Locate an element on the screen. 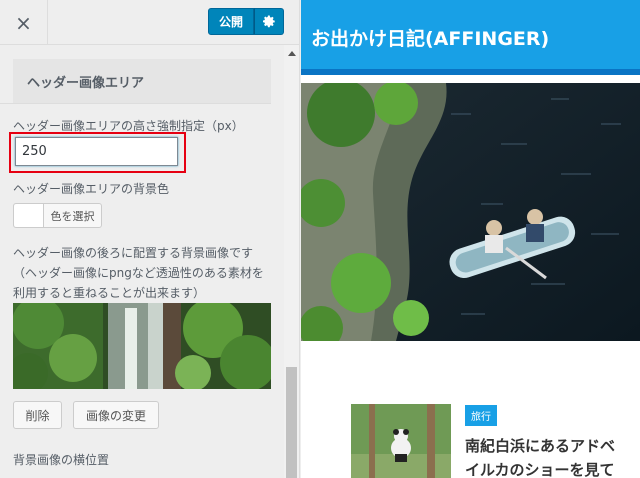 Image resolution: width=640 pixels, height=478 pixels. post-thumbnail is located at coordinates (401, 441).